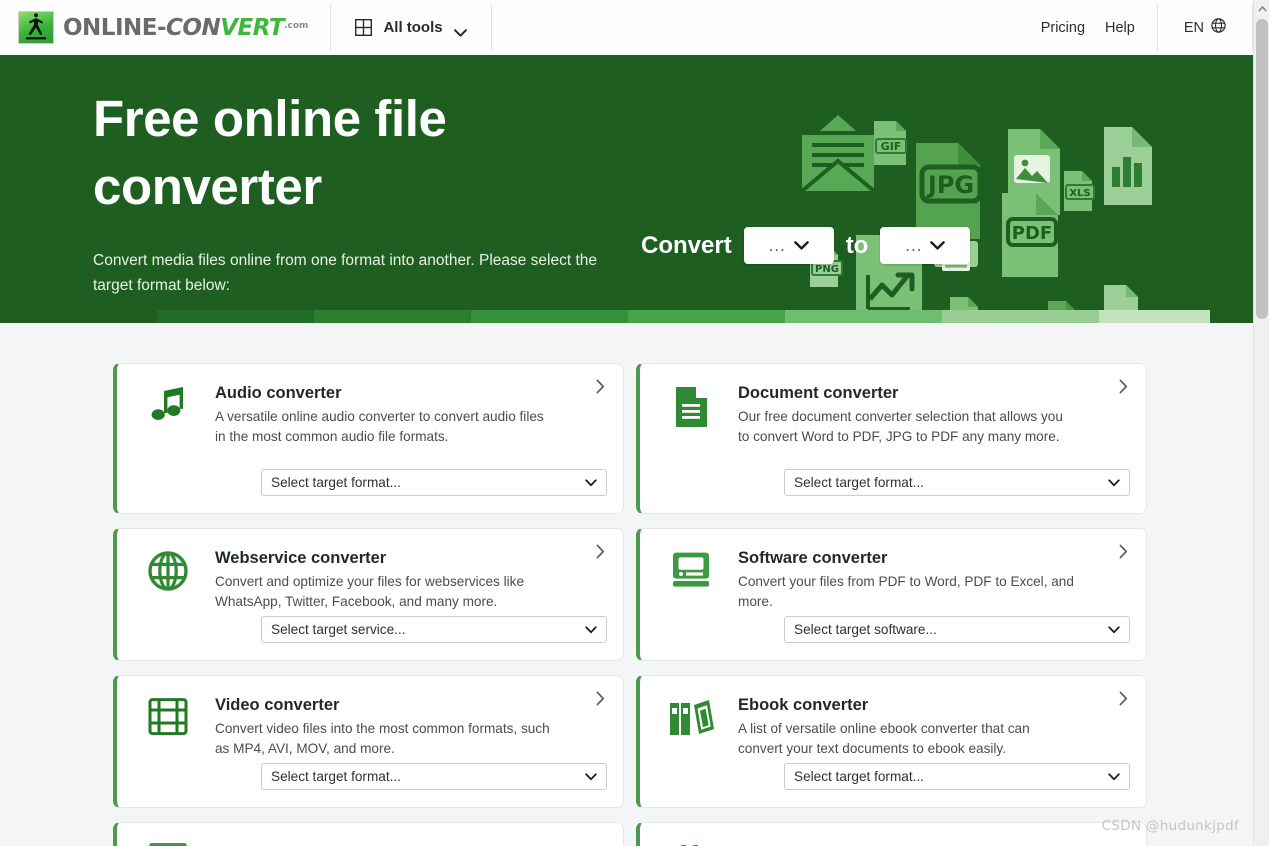 This screenshot has height=846, width=1269. I want to click on scroll-up-arrow-icon, so click(1261, 8).